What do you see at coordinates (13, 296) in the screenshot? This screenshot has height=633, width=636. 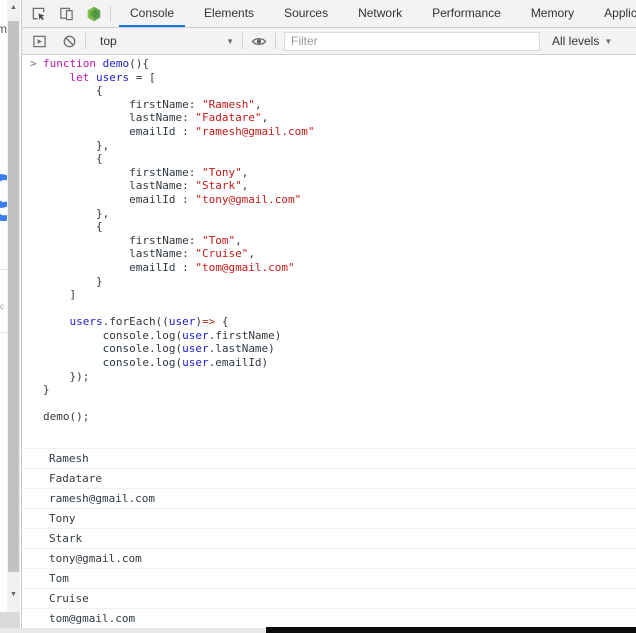 I see `page-scrollbar-thumb` at bounding box center [13, 296].